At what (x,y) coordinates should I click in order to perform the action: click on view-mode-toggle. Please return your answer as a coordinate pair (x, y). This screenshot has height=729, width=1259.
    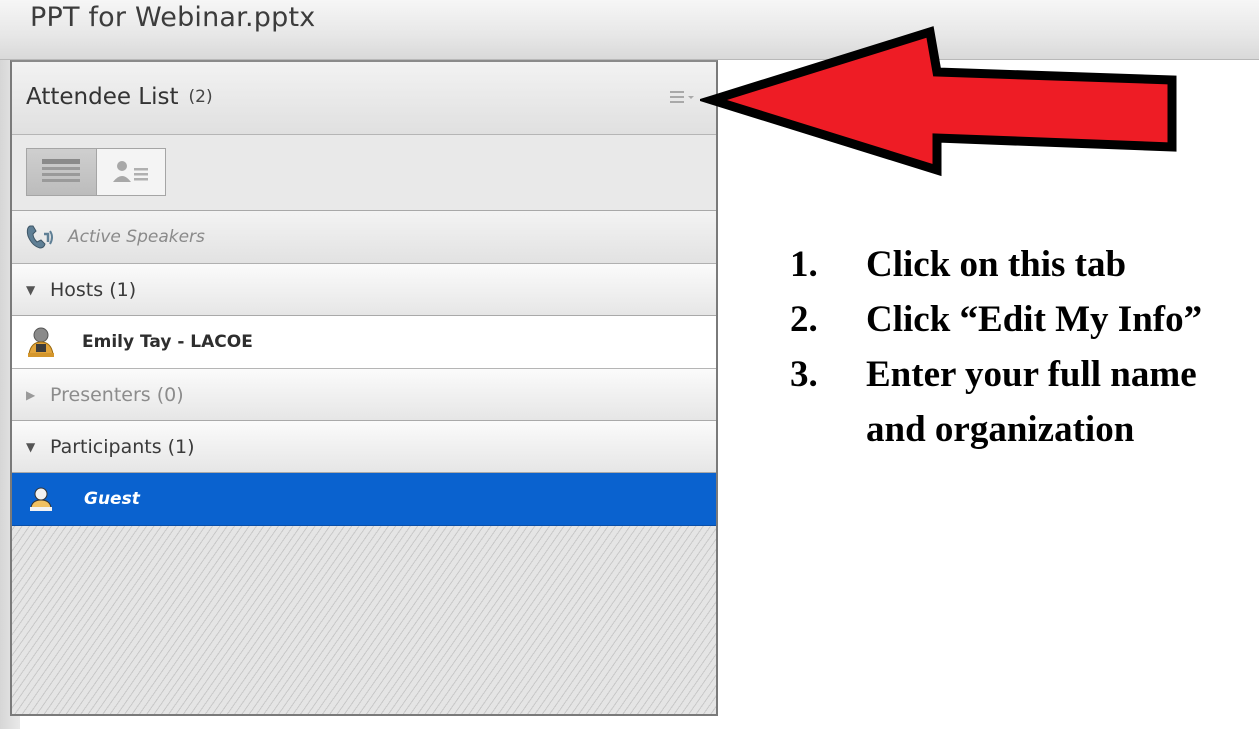
    Looking at the image, I should click on (96, 172).